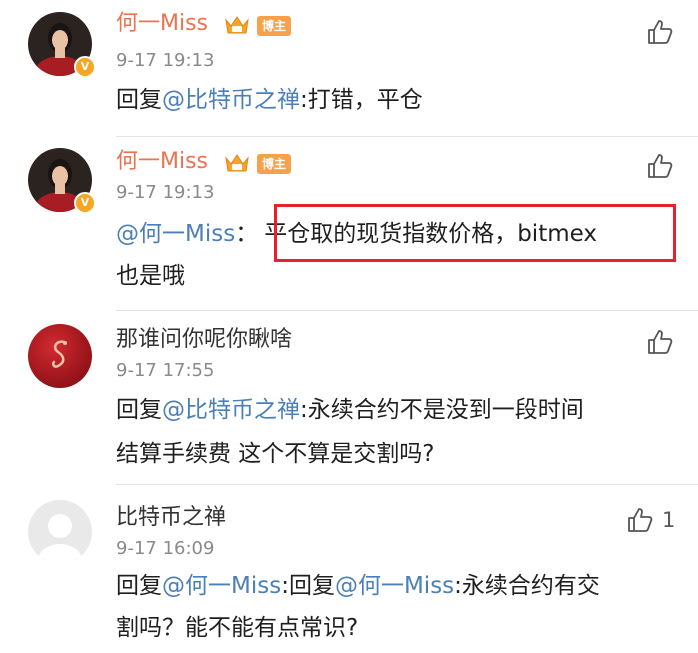  What do you see at coordinates (165, 548) in the screenshot?
I see `comment-time: 9-17 16:09` at bounding box center [165, 548].